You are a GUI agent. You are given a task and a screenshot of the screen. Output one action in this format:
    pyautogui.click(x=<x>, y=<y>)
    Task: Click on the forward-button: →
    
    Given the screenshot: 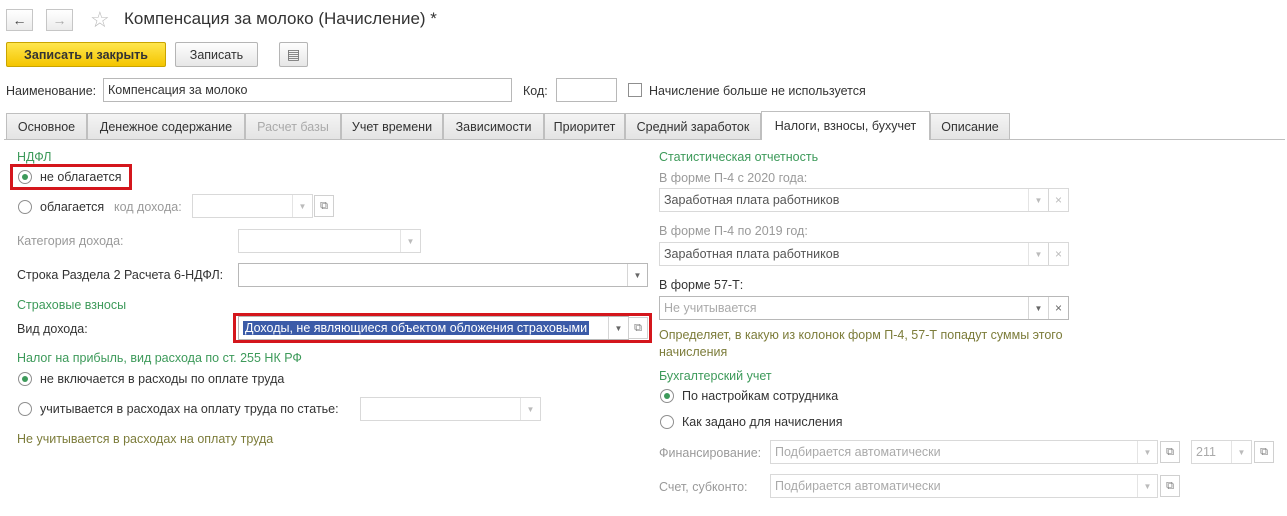 What is the action you would take?
    pyautogui.click(x=59, y=20)
    